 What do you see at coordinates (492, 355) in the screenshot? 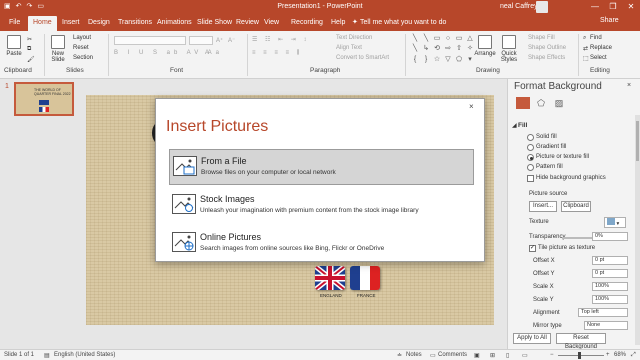
I see `slide-sorter-icon: ⊞` at bounding box center [492, 355].